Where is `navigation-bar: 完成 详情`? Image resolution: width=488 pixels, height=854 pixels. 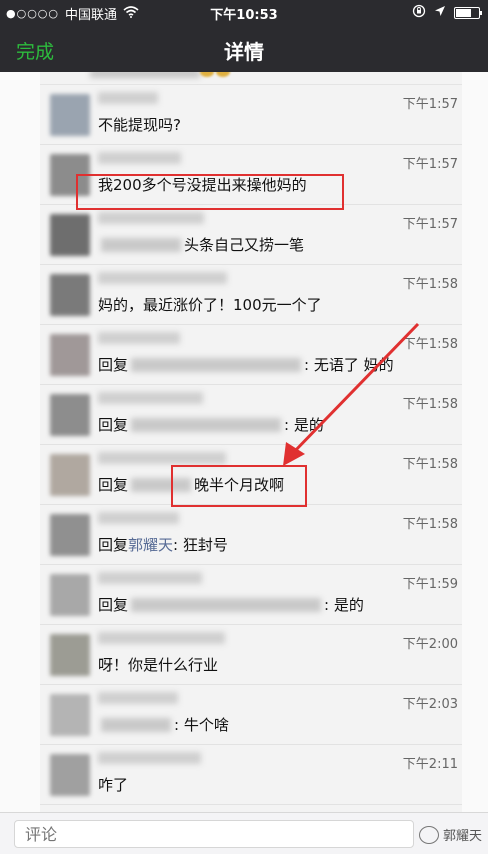
navigation-bar: 完成 详情 is located at coordinates (244, 49).